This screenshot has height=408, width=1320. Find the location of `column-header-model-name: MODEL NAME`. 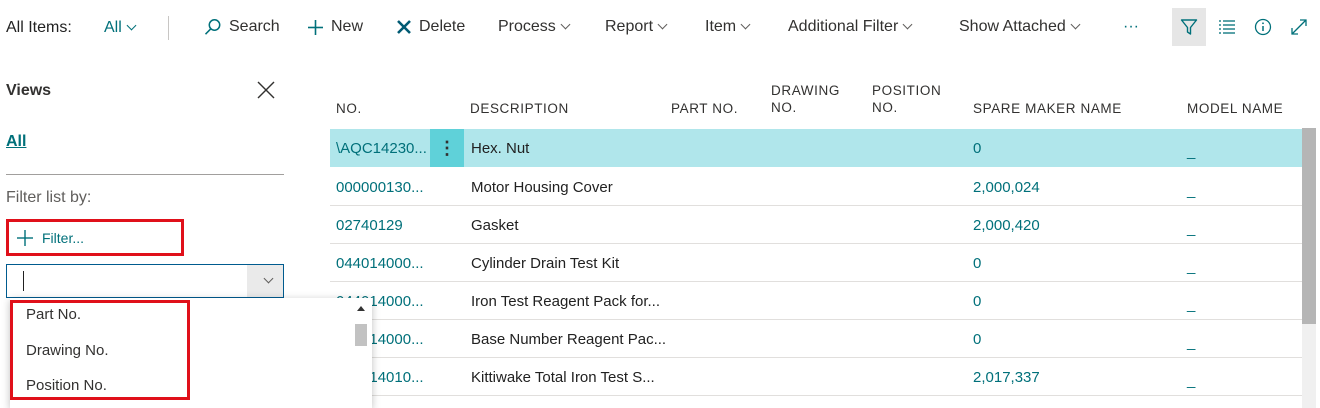

column-header-model-name: MODEL NAME is located at coordinates (1235, 108).